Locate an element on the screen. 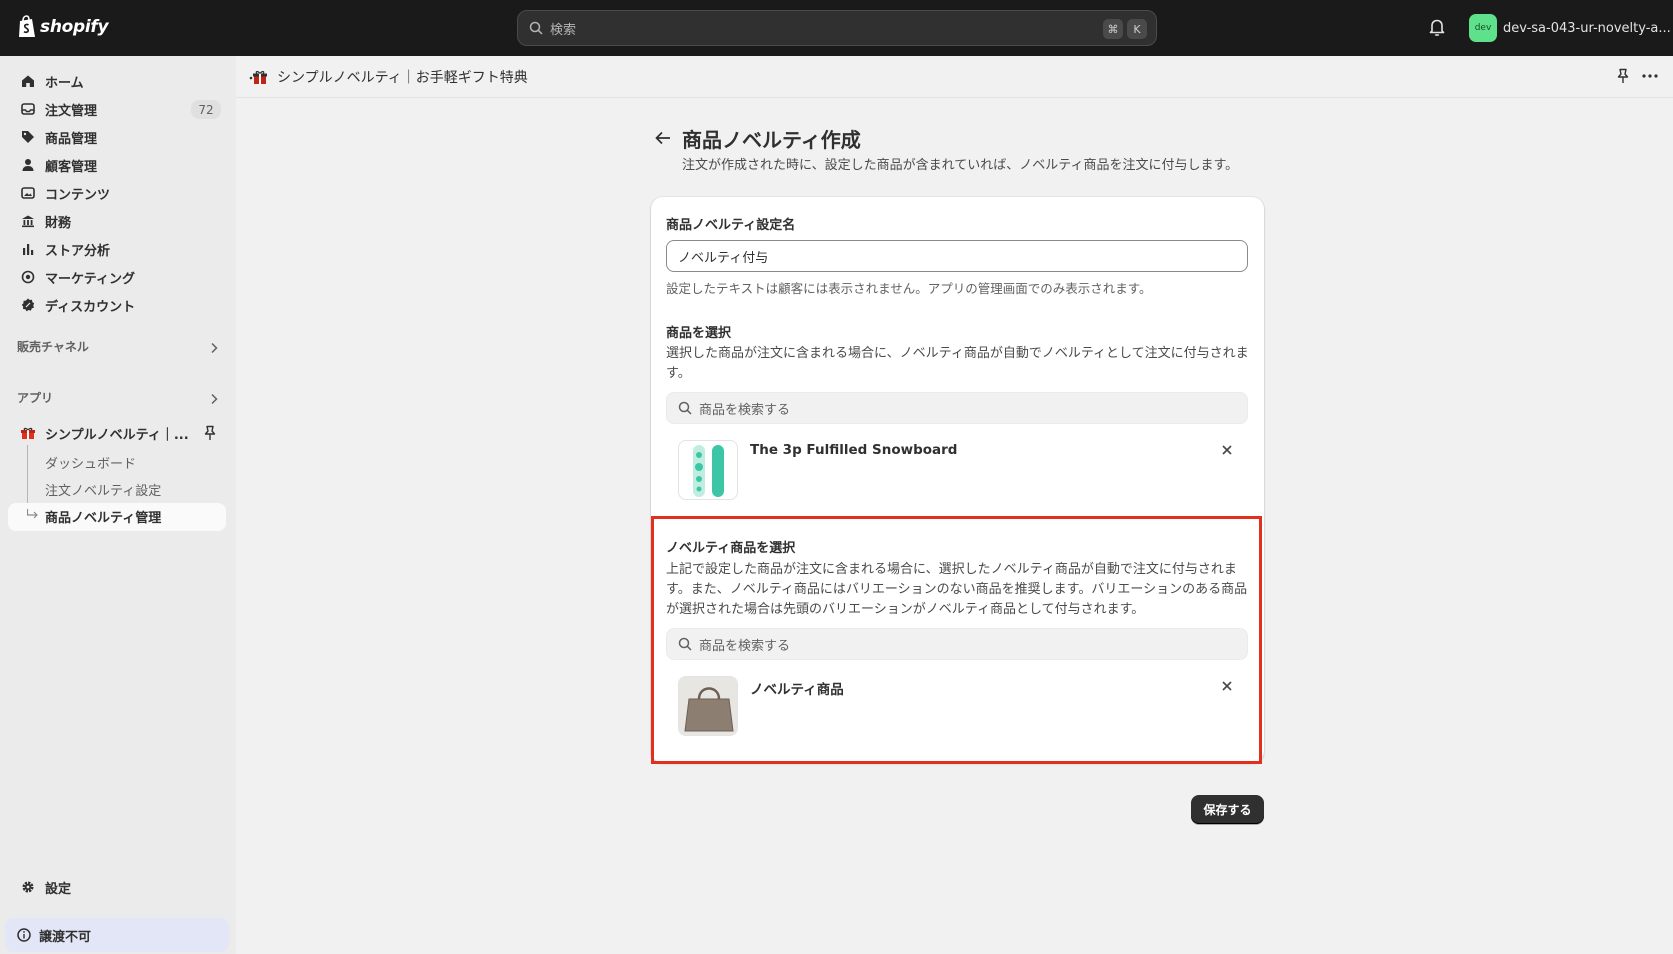 The height and width of the screenshot is (954, 1673). nav-discounts: ディスカウント is located at coordinates (117, 305).